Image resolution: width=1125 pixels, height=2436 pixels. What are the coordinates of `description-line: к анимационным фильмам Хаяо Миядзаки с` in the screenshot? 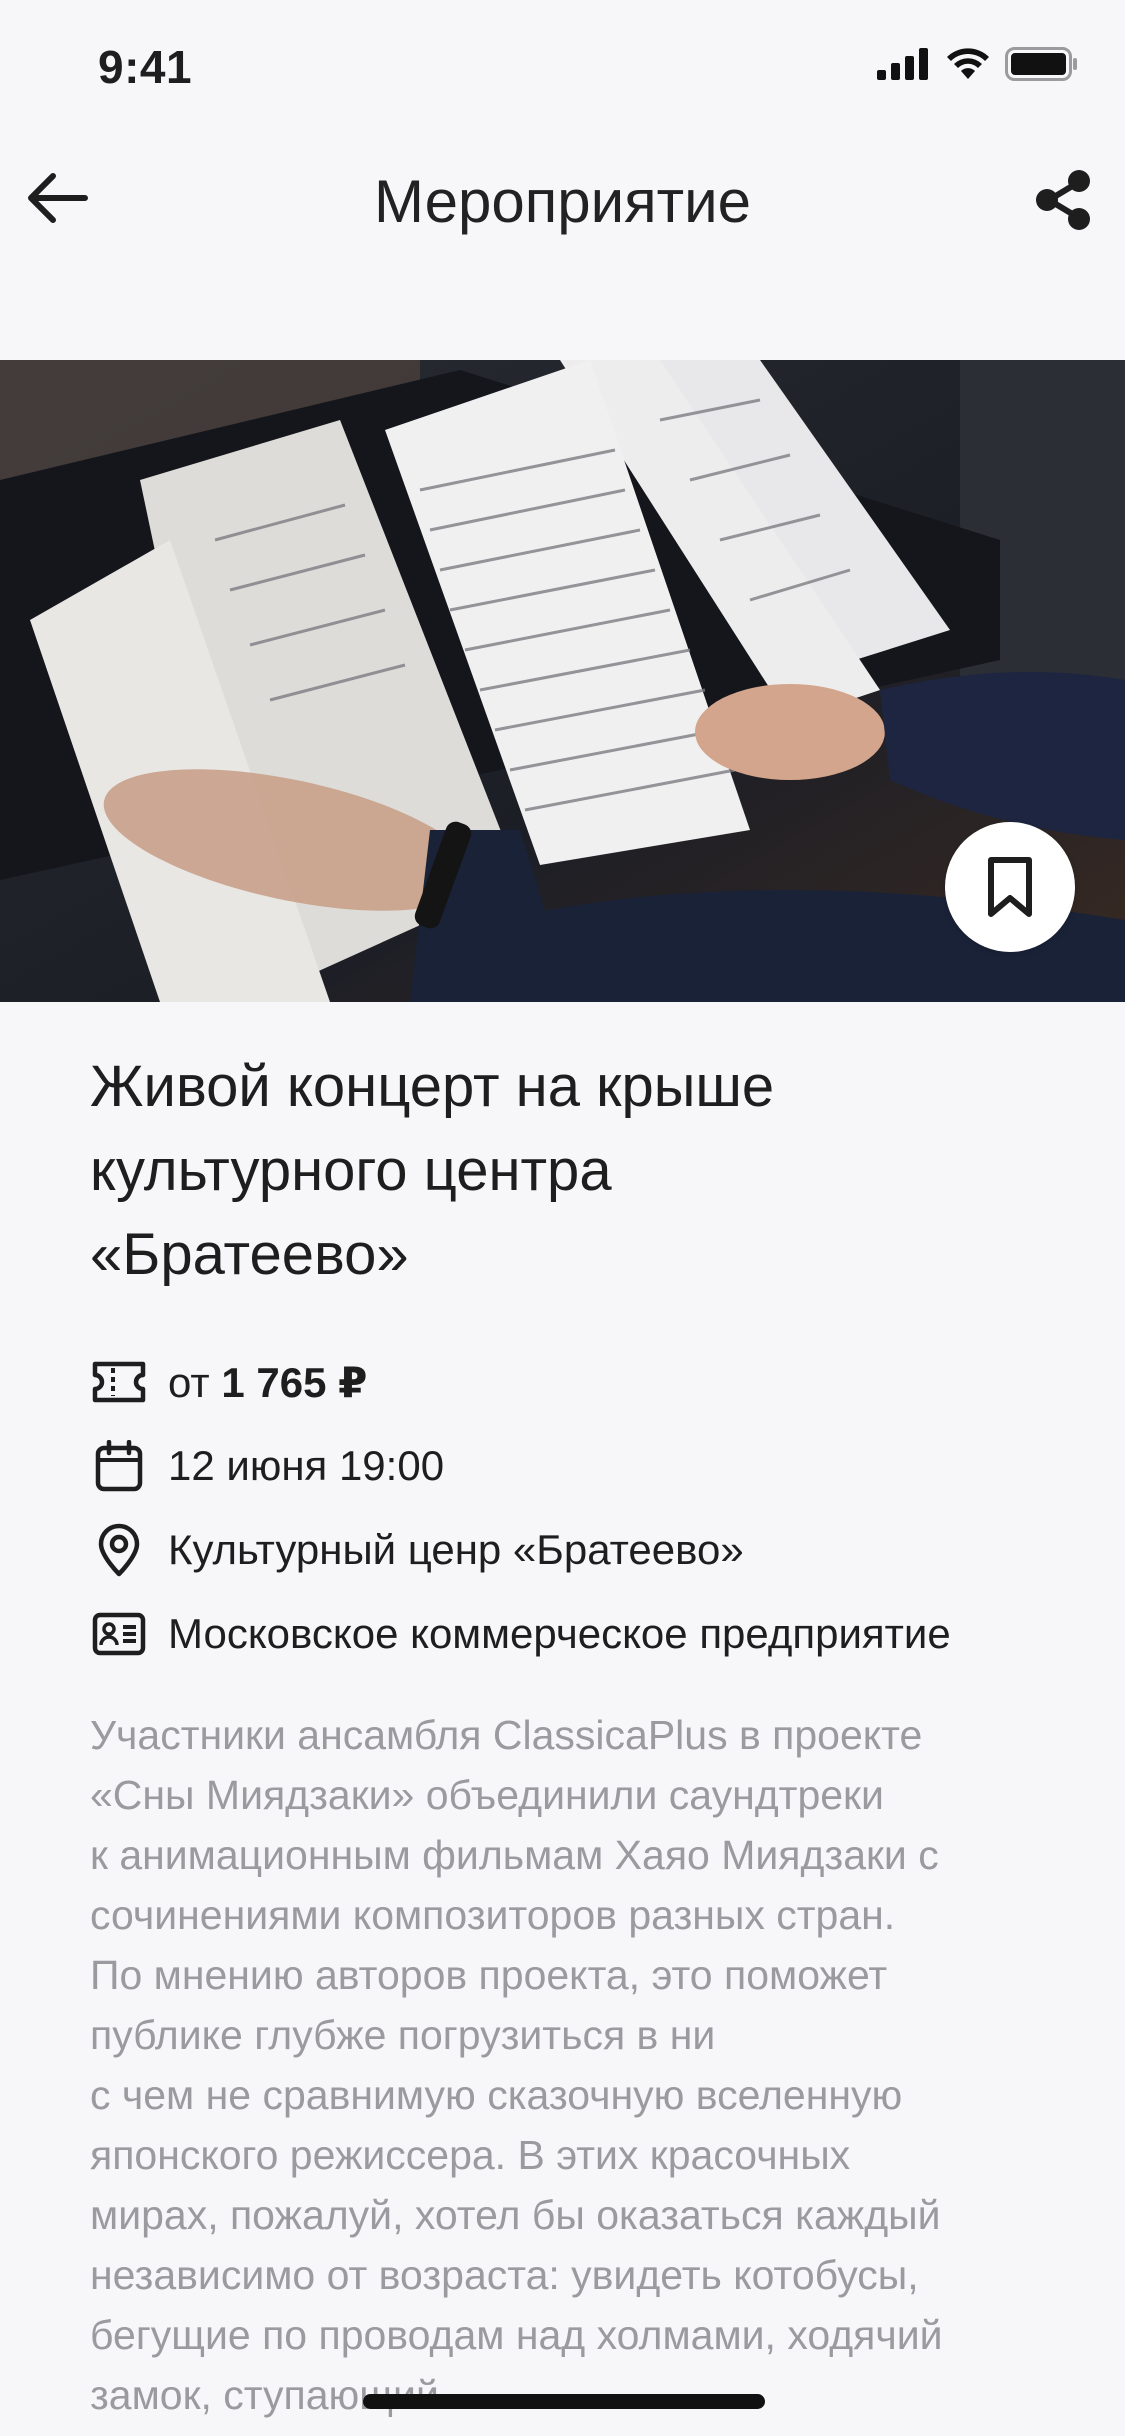 It's located at (514, 1855).